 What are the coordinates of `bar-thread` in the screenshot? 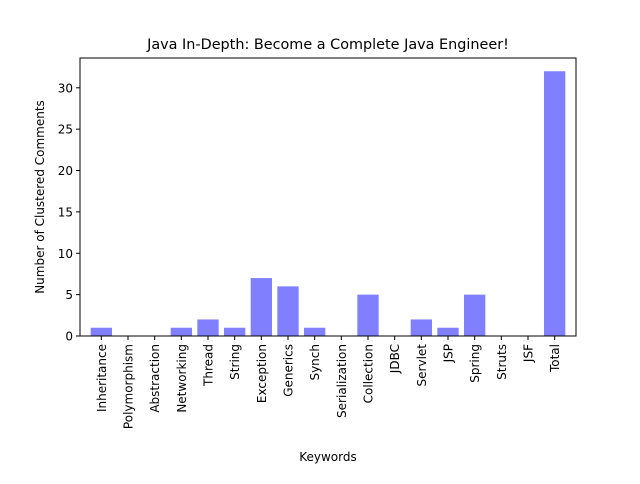 It's located at (208, 327).